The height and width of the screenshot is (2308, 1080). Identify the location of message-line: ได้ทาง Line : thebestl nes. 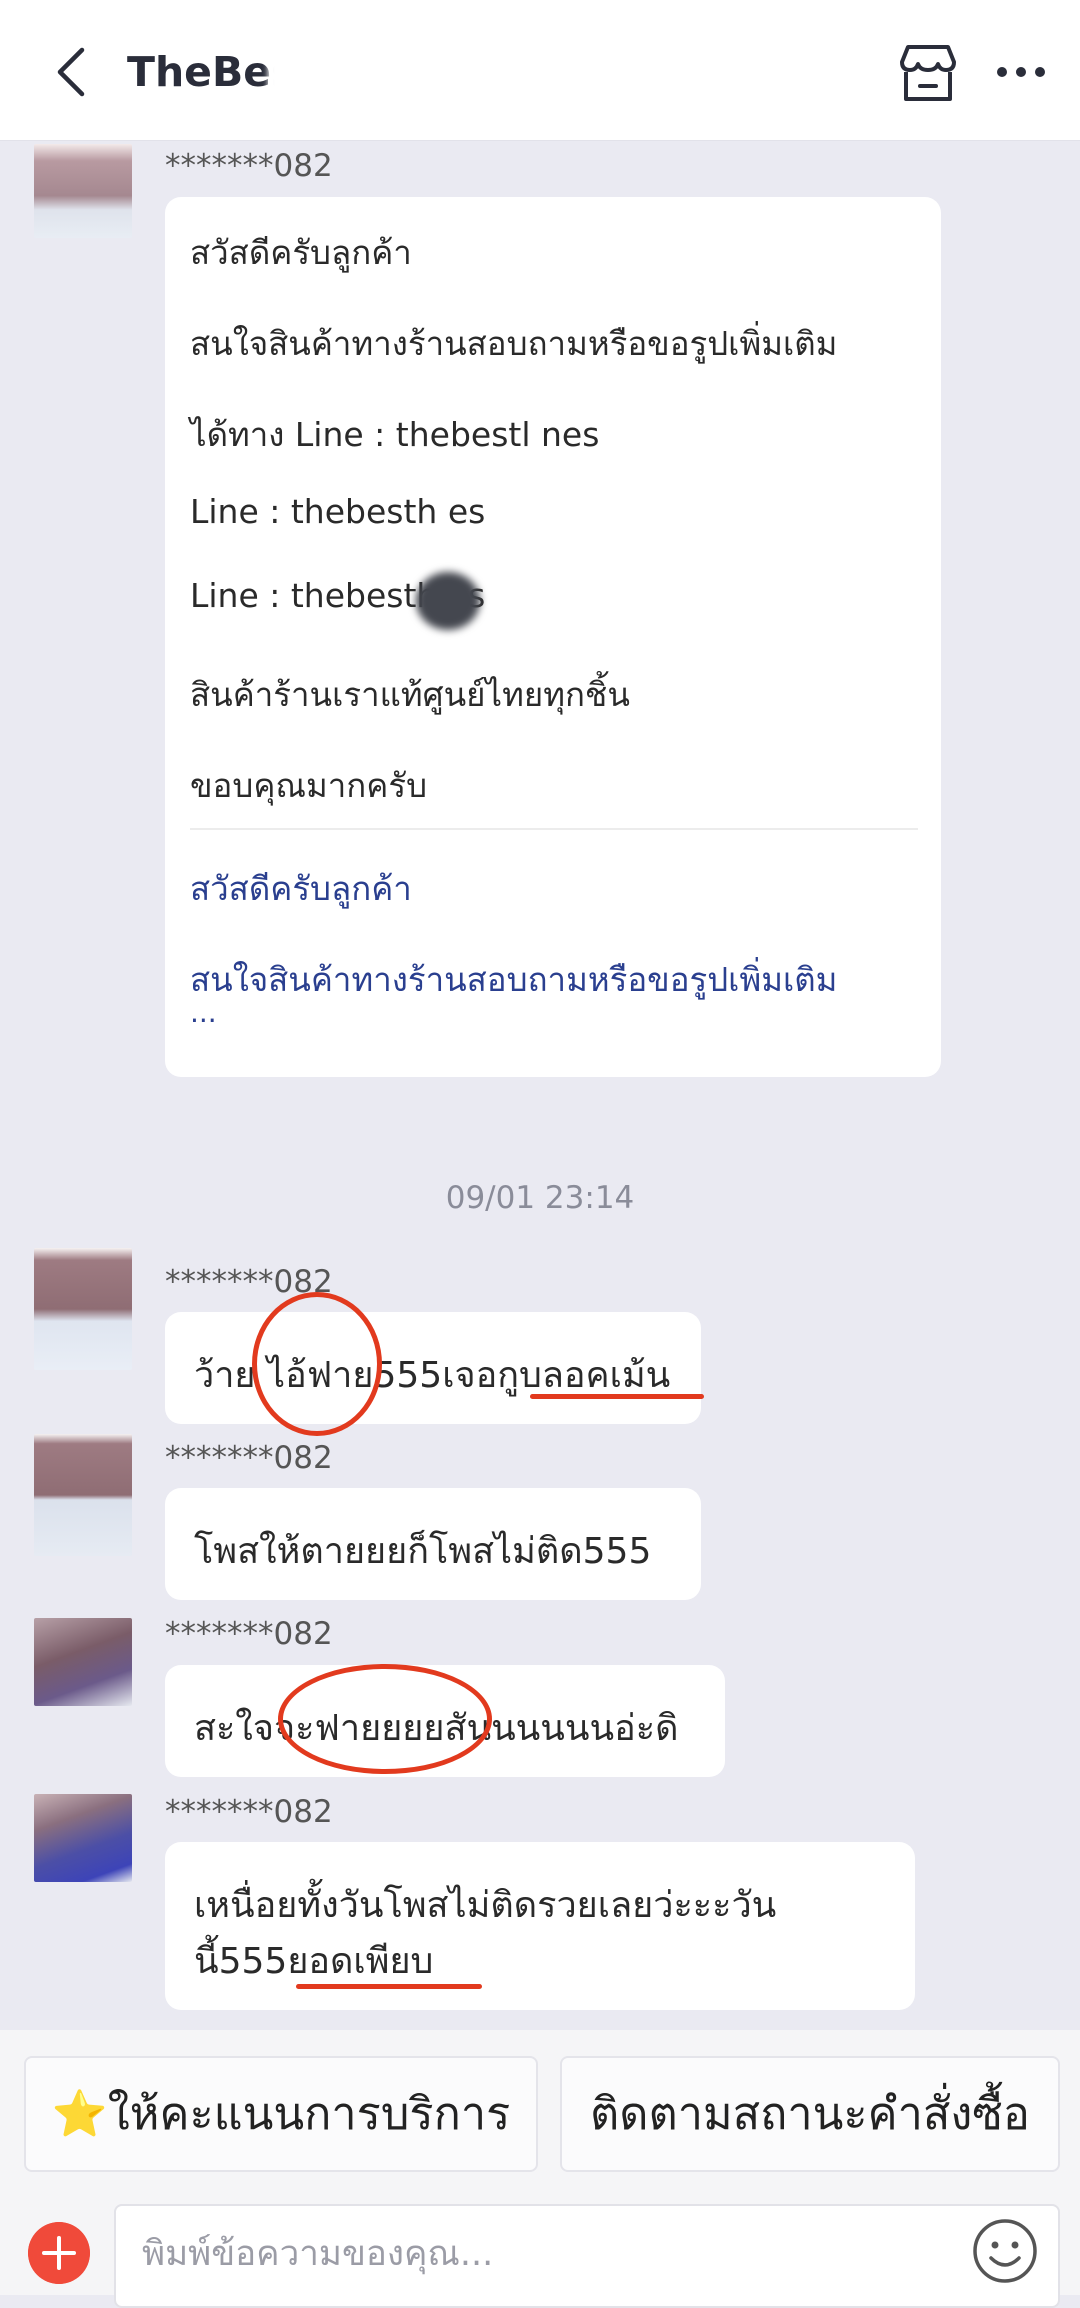
(395, 434).